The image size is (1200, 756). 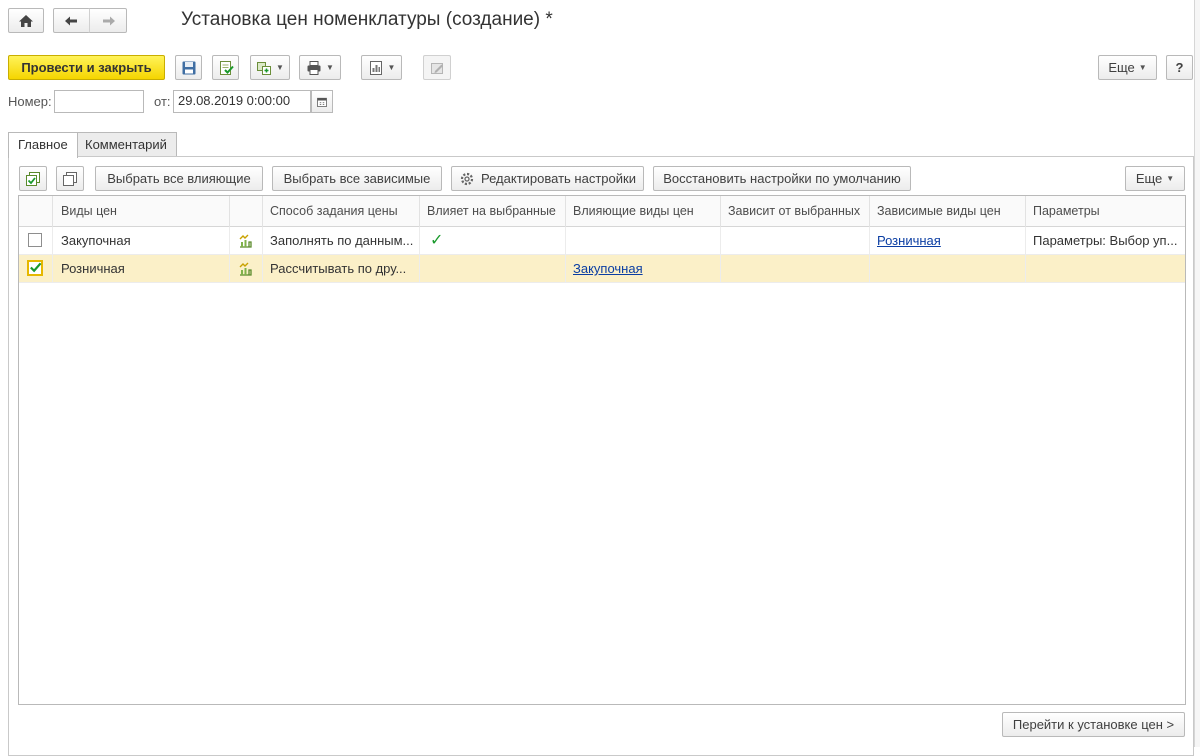 I want to click on printer-icon, so click(x=314, y=67).